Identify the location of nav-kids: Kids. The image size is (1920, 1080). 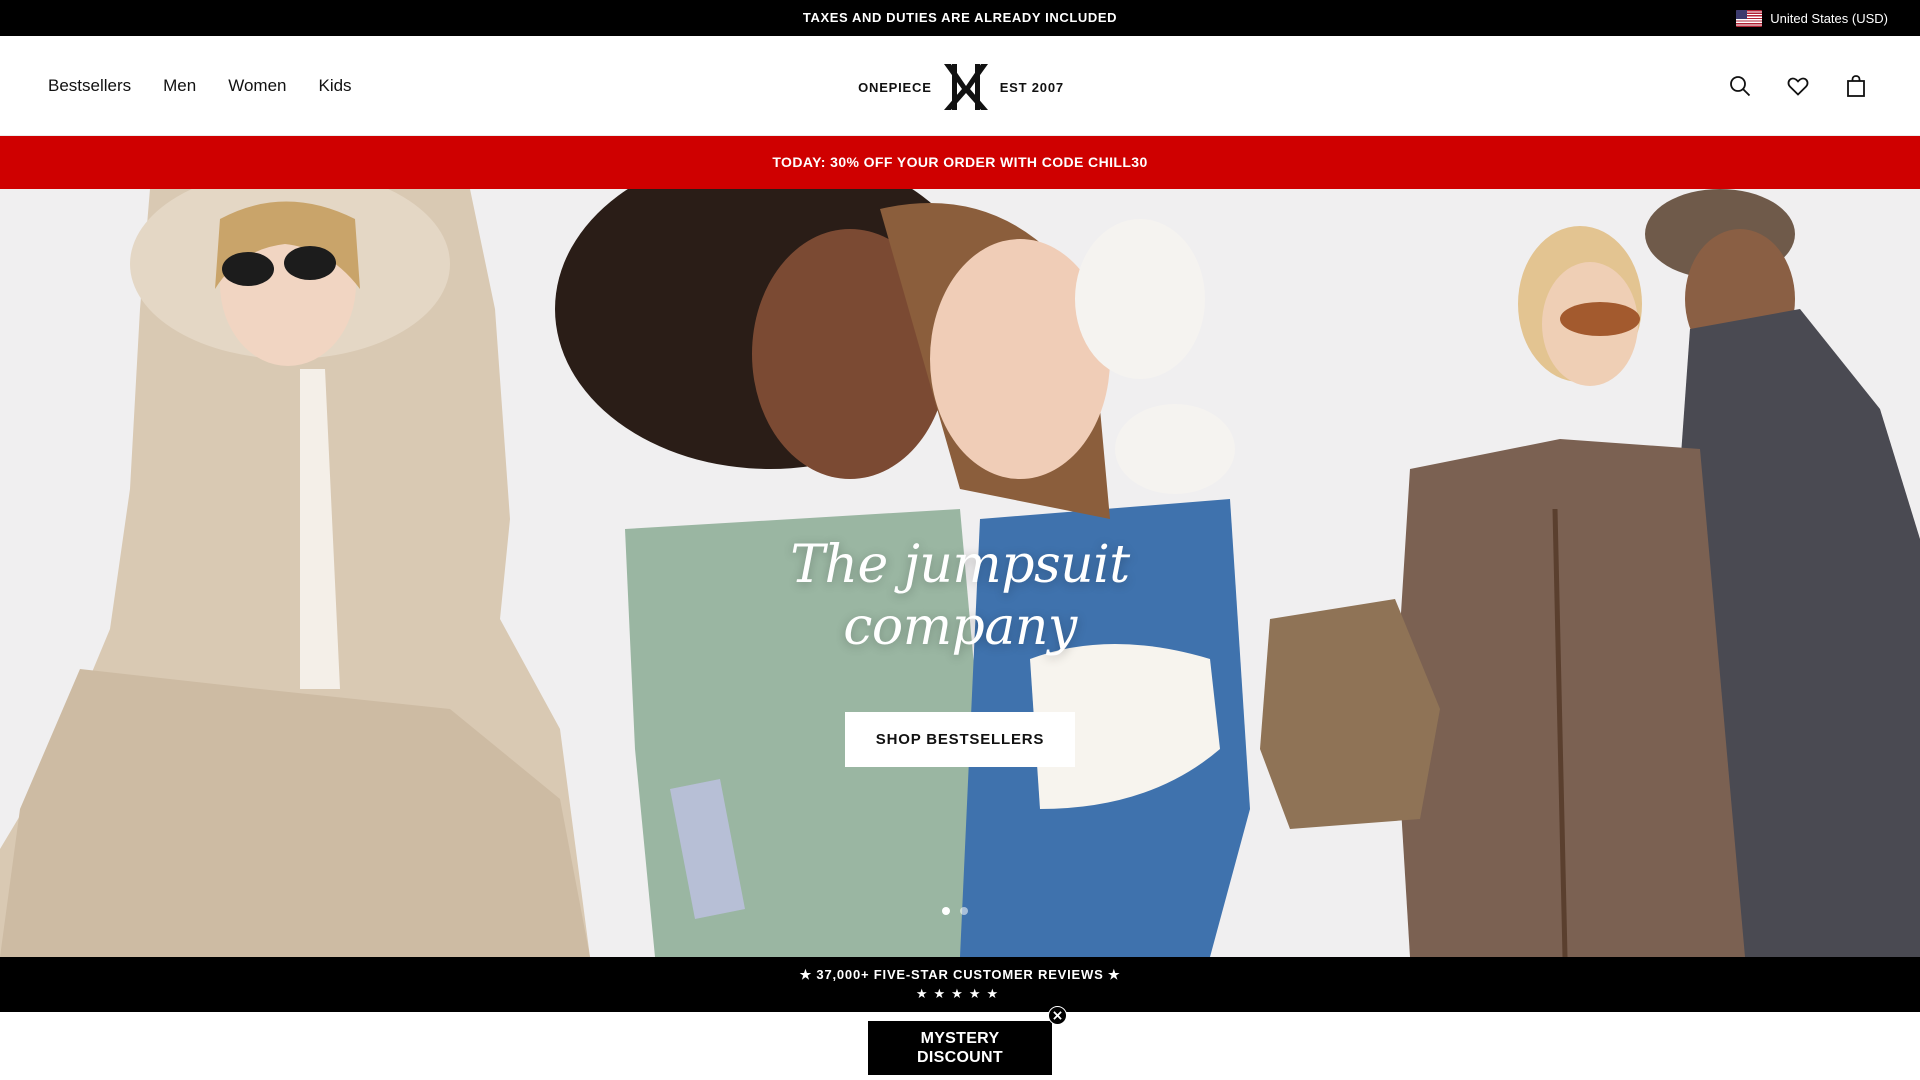
(334, 86).